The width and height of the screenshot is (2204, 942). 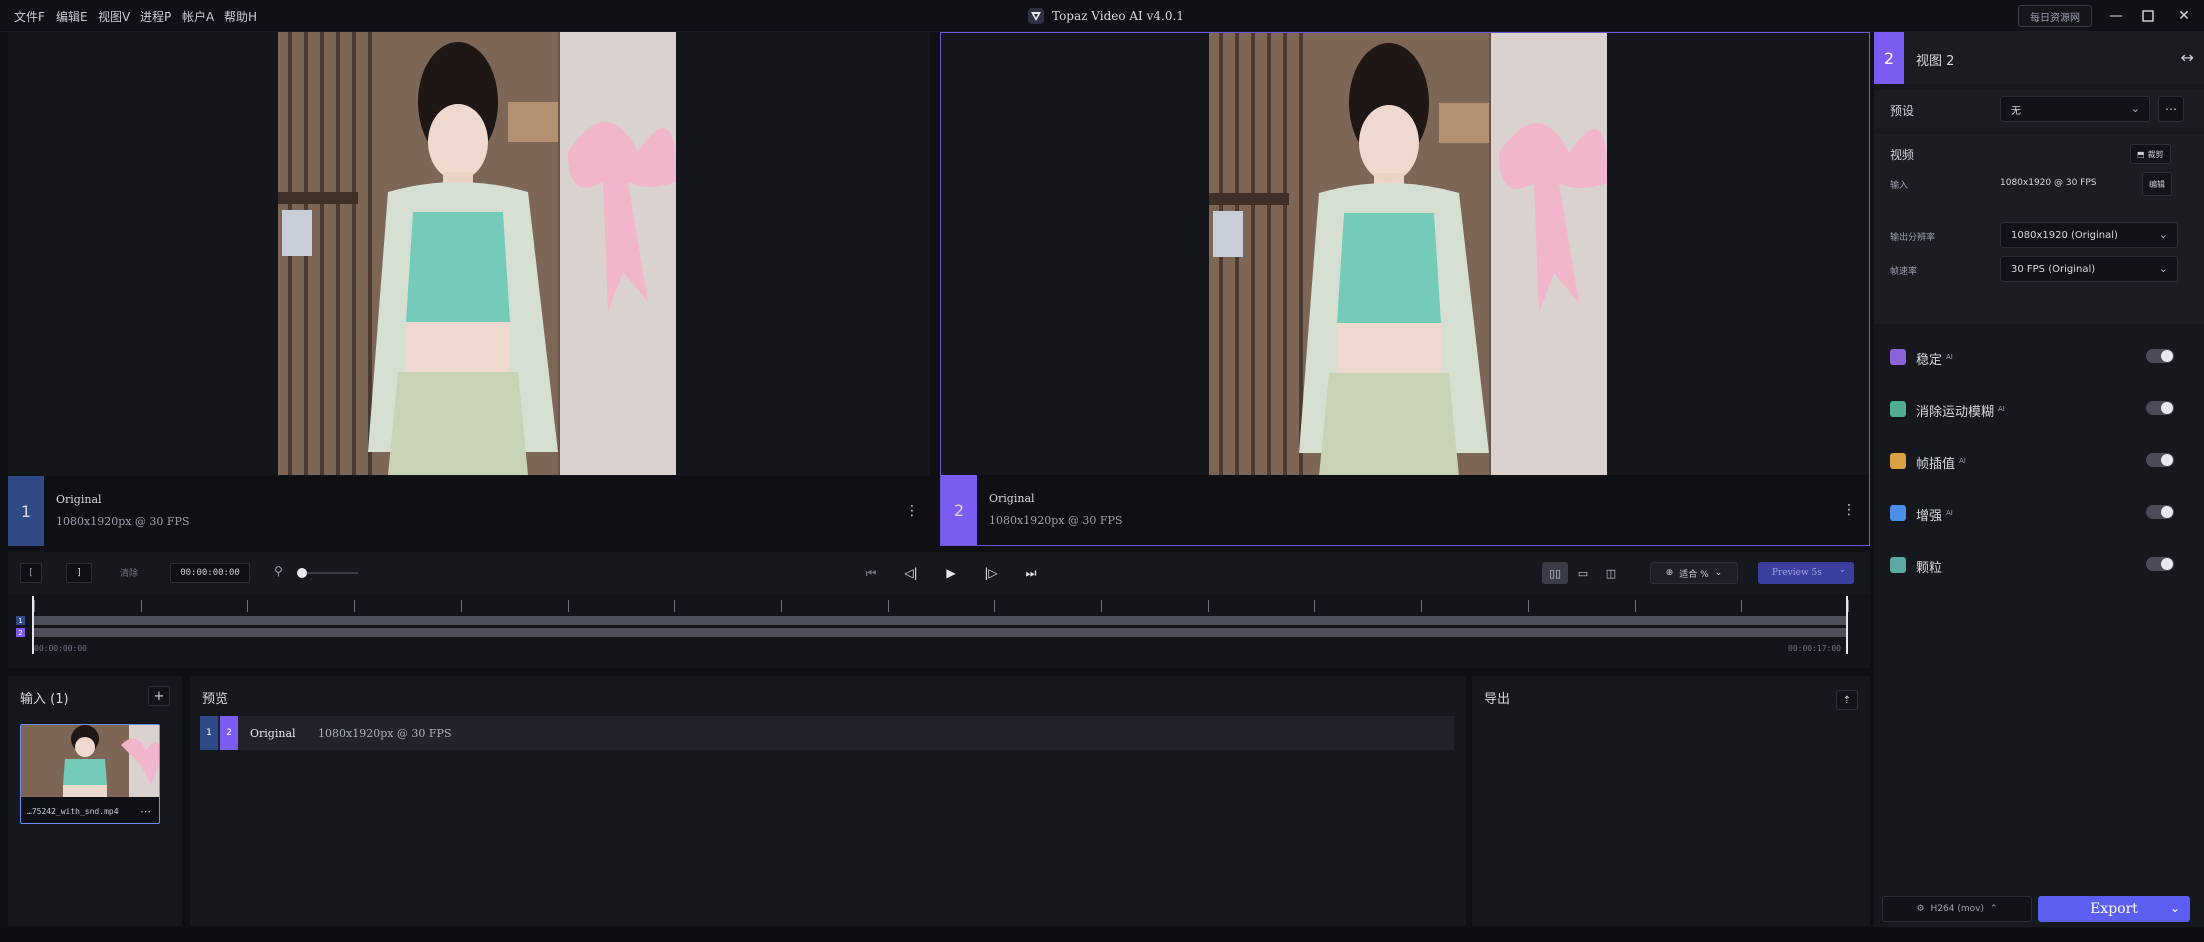 I want to click on fit-label: 适合 %, so click(x=1694, y=574).